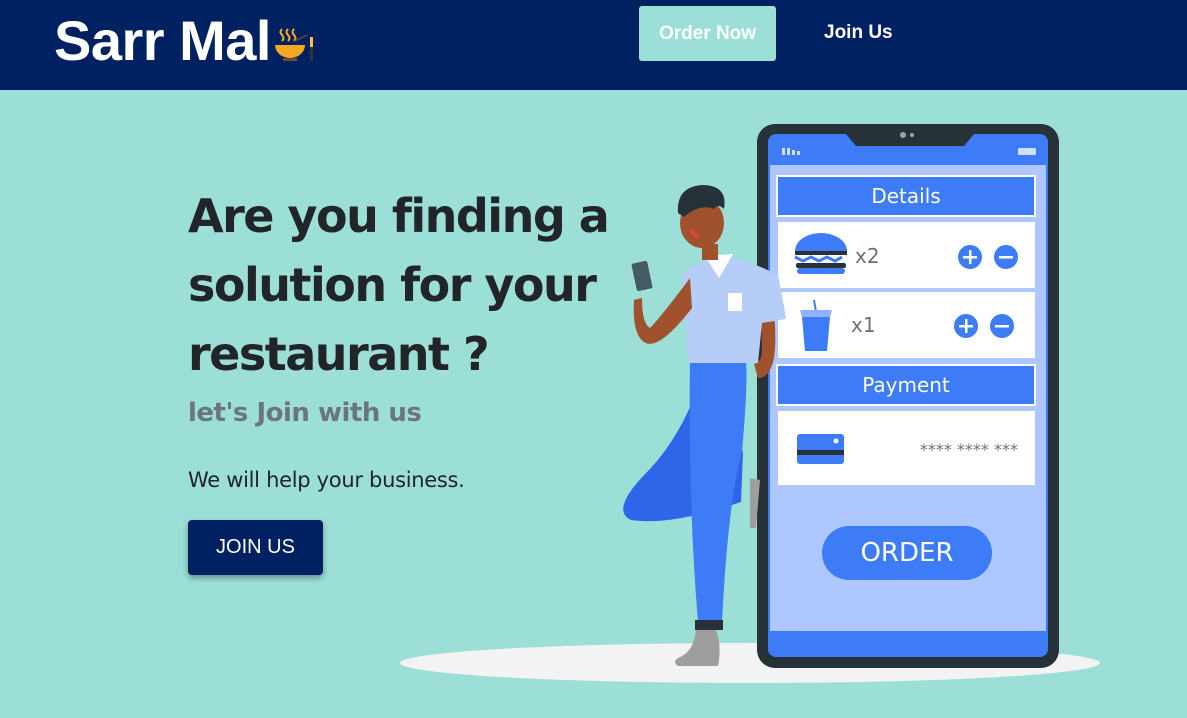 Image resolution: width=1187 pixels, height=718 pixels. I want to click on order-button-label: ORDER, so click(906, 553).